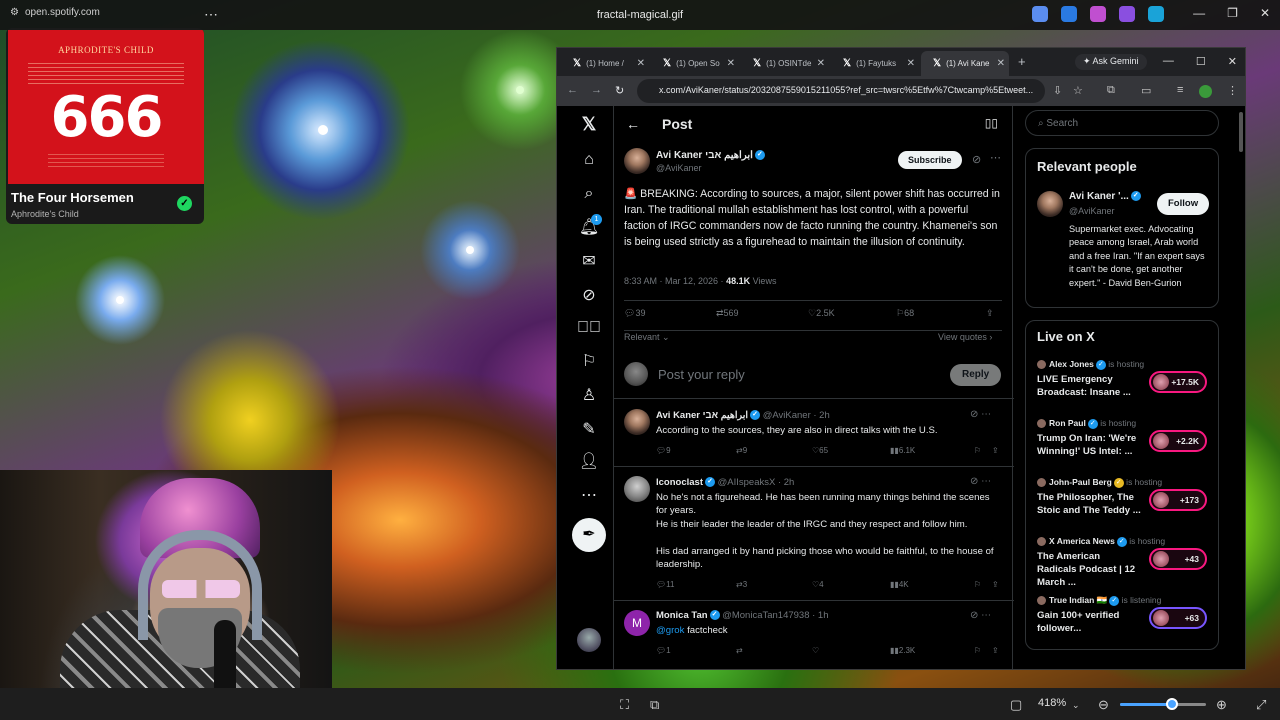 The image size is (1280, 720). I want to click on repost-action: ⇄ 569, so click(727, 313).